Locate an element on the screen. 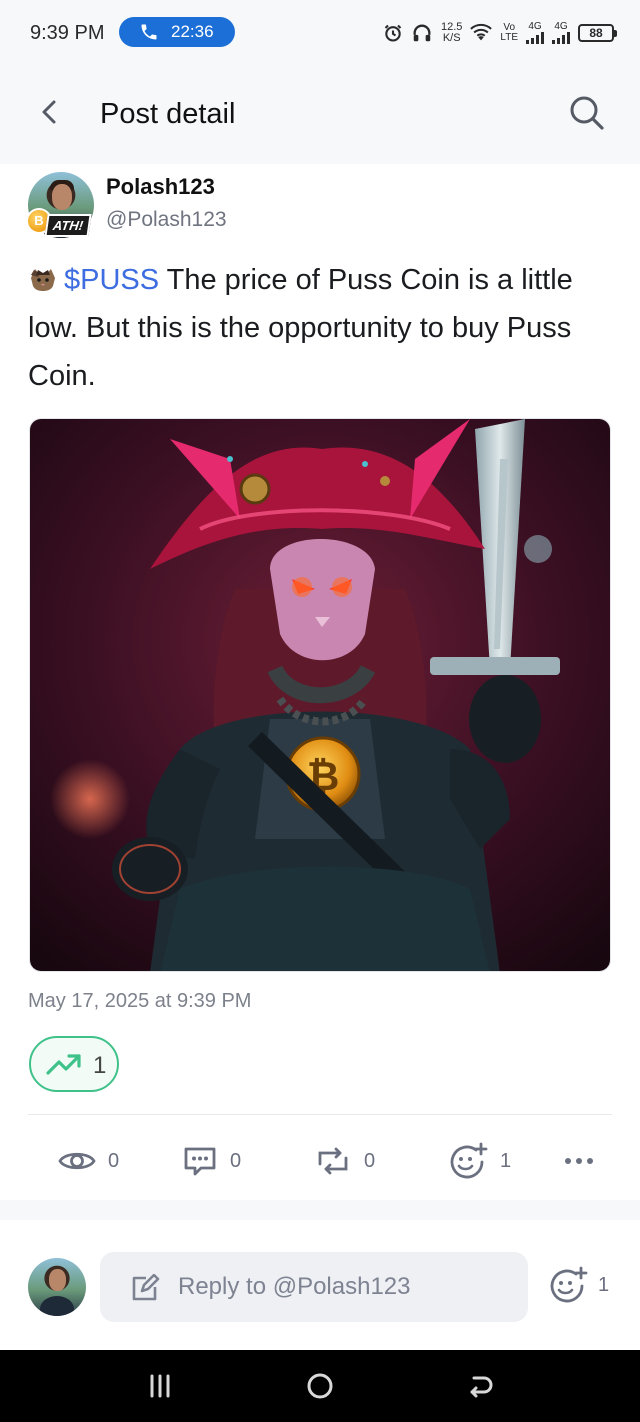 This screenshot has height=1422, width=640. more-options-button is located at coordinates (579, 1161).